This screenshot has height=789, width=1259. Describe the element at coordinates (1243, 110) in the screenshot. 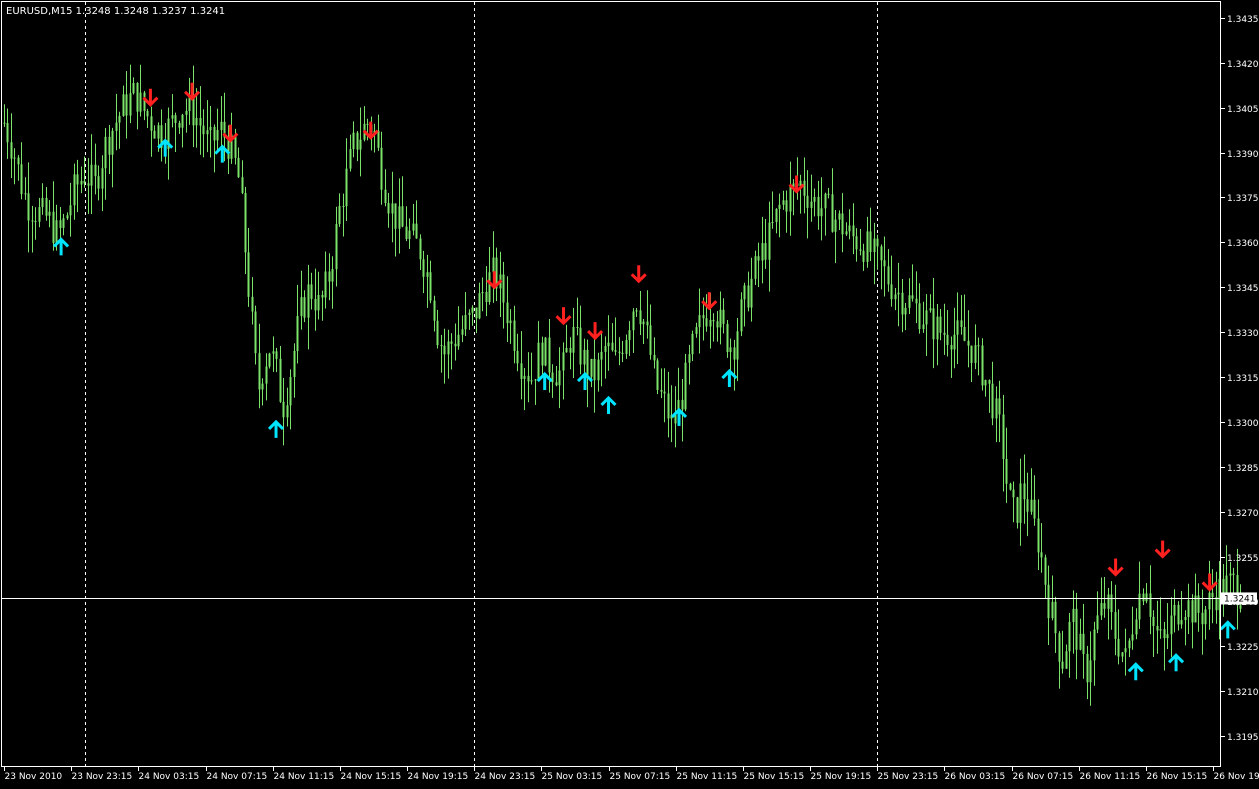

I see `y-tick-label: 1.3405` at that location.